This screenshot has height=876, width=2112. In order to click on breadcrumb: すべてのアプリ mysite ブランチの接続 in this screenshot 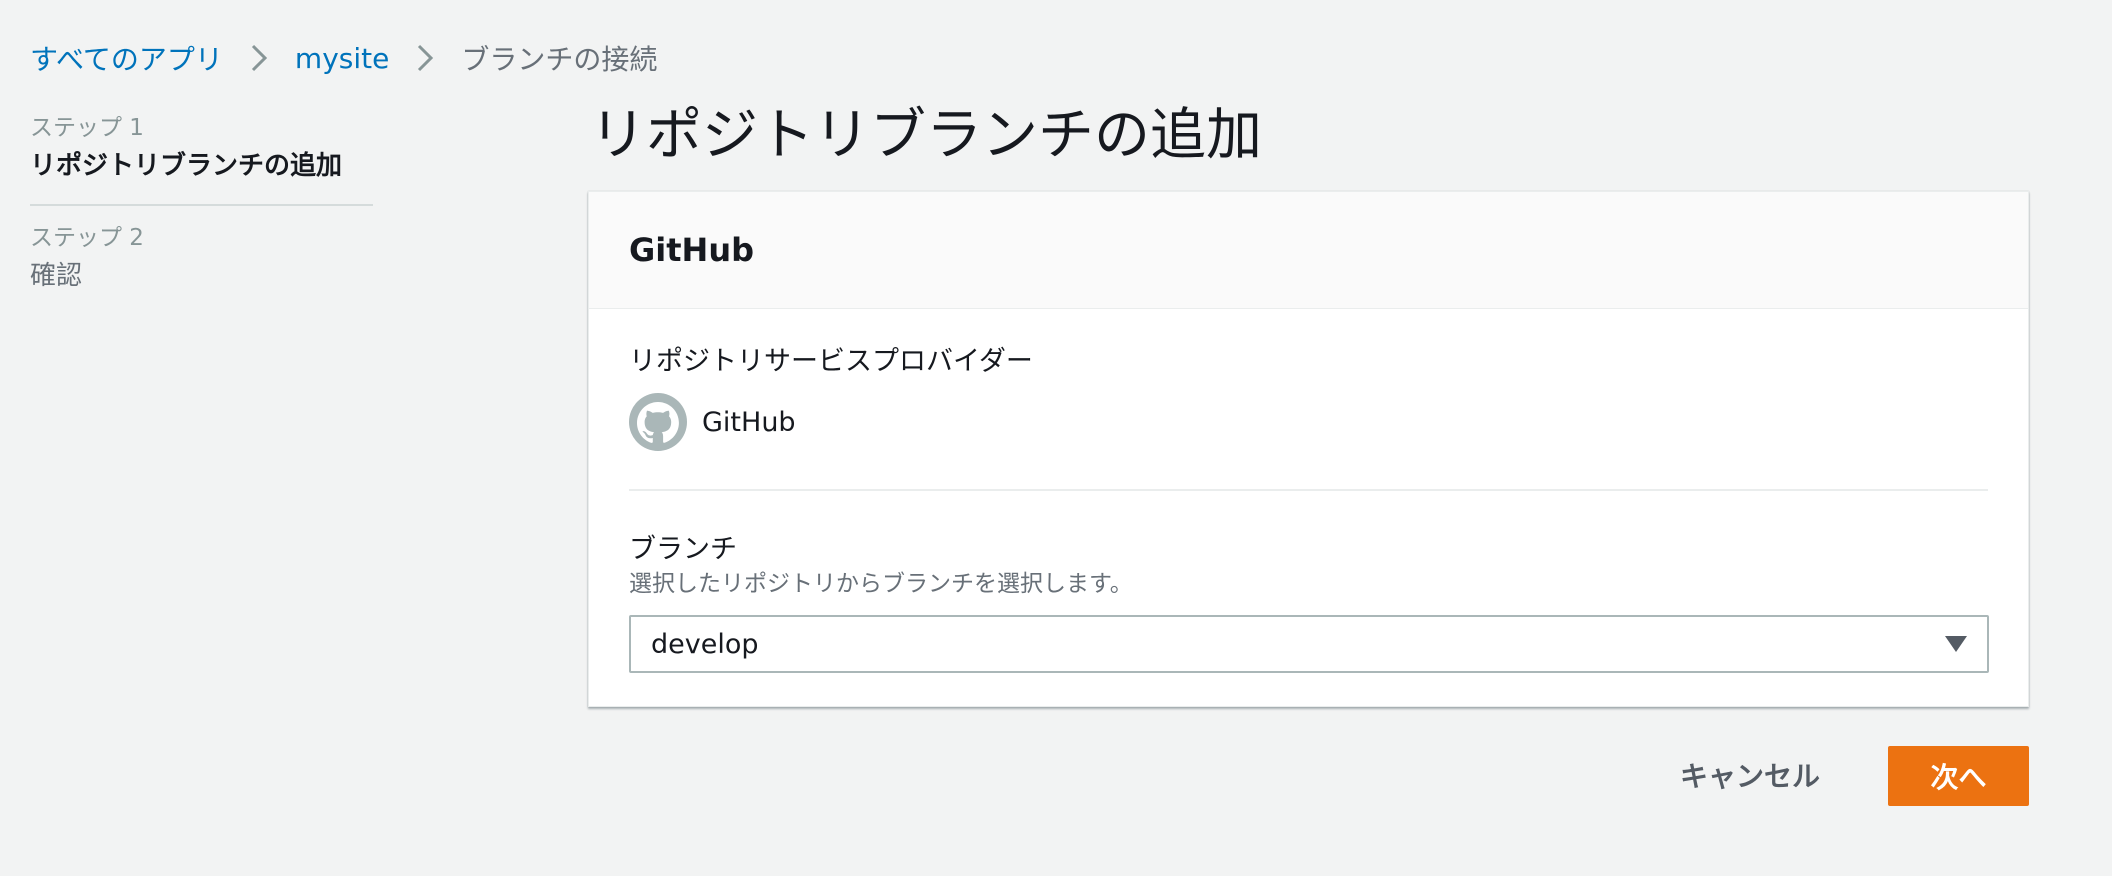, I will do `click(343, 58)`.